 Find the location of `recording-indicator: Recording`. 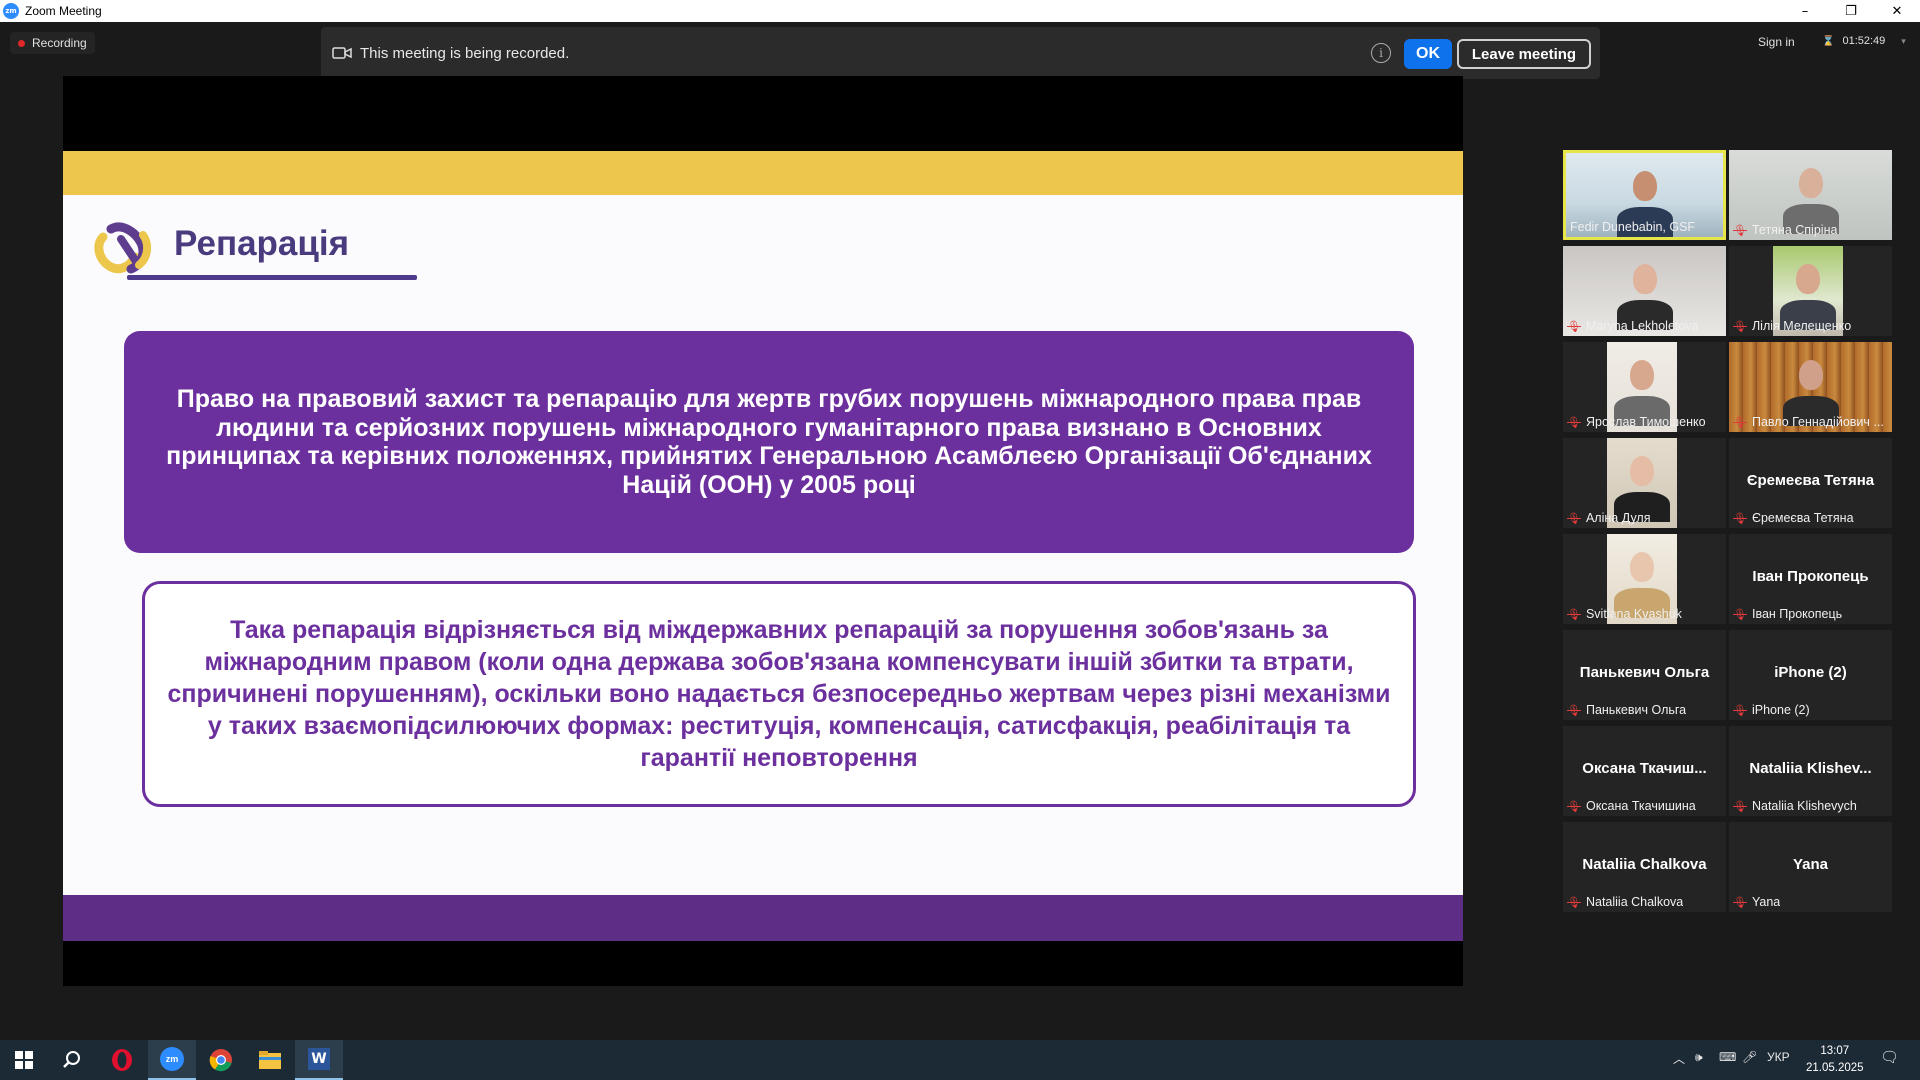

recording-indicator: Recording is located at coordinates (52, 43).